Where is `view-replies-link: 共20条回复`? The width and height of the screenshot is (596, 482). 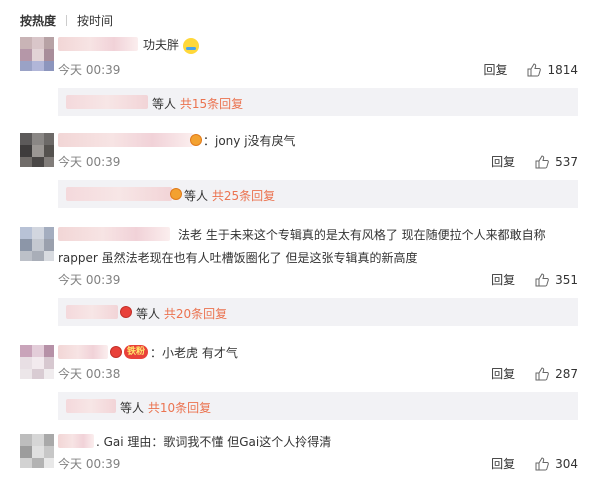
view-replies-link: 共20条回复 is located at coordinates (195, 314).